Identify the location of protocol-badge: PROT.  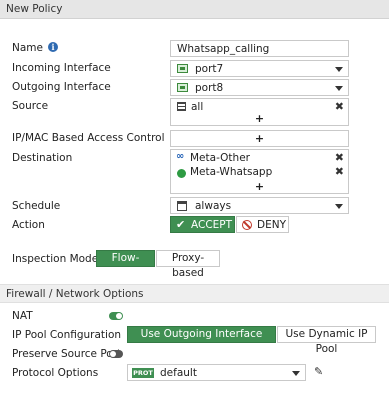
(143, 373).